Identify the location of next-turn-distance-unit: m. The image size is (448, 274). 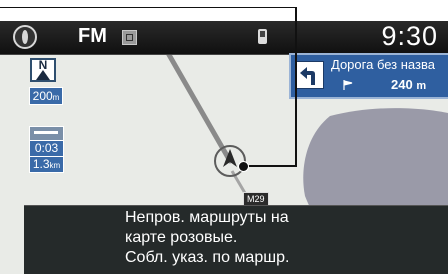
(421, 86).